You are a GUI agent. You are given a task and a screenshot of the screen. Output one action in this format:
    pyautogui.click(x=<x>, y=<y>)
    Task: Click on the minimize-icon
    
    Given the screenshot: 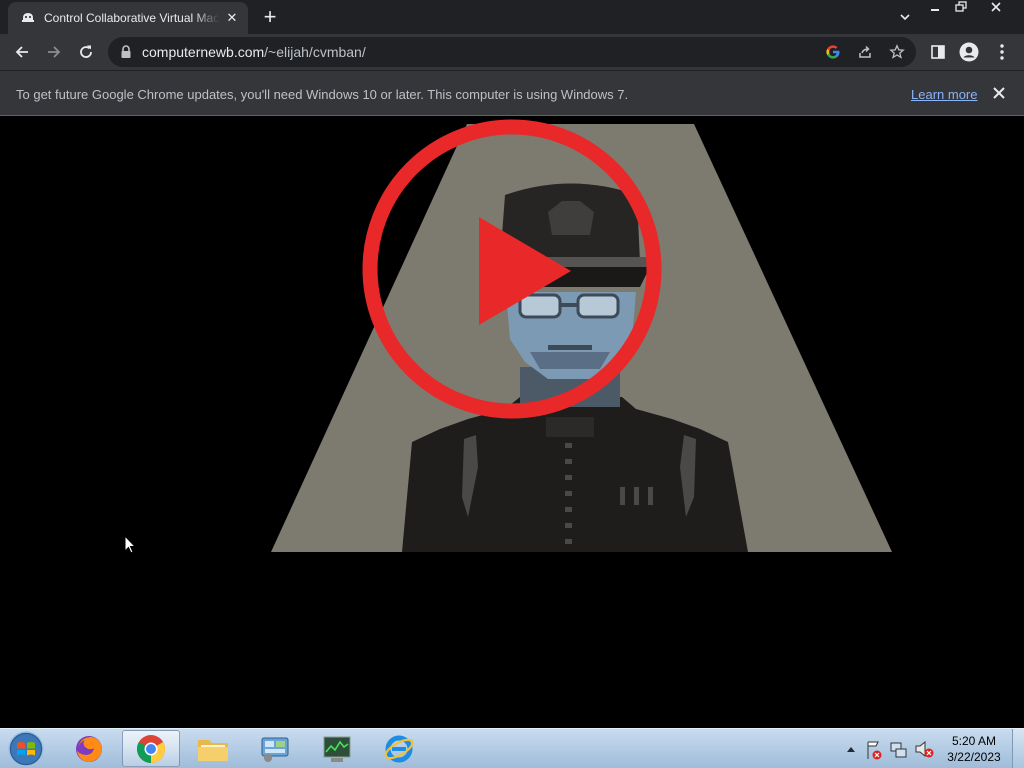 What is the action you would take?
    pyautogui.click(x=935, y=9)
    